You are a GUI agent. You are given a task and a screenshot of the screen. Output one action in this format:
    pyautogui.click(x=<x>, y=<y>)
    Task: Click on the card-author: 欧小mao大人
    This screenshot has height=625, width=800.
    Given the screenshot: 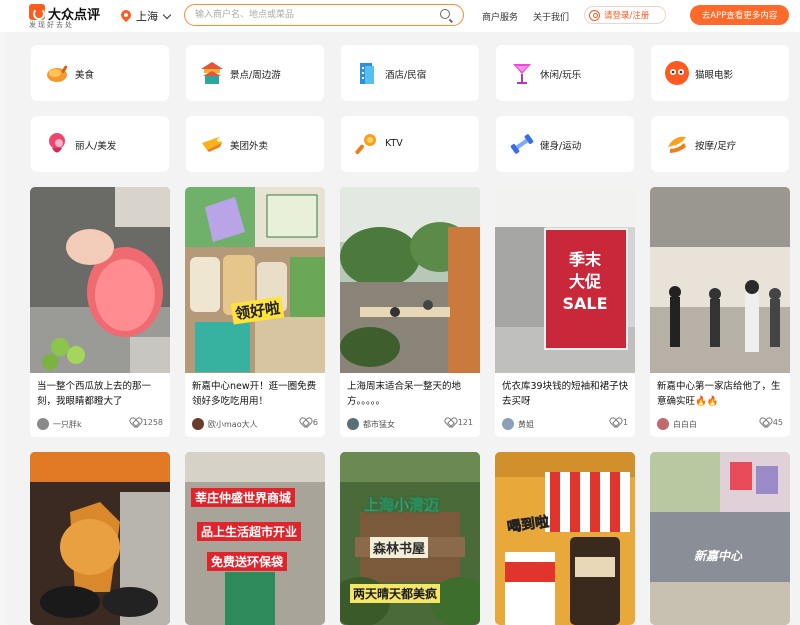 What is the action you would take?
    pyautogui.click(x=225, y=424)
    